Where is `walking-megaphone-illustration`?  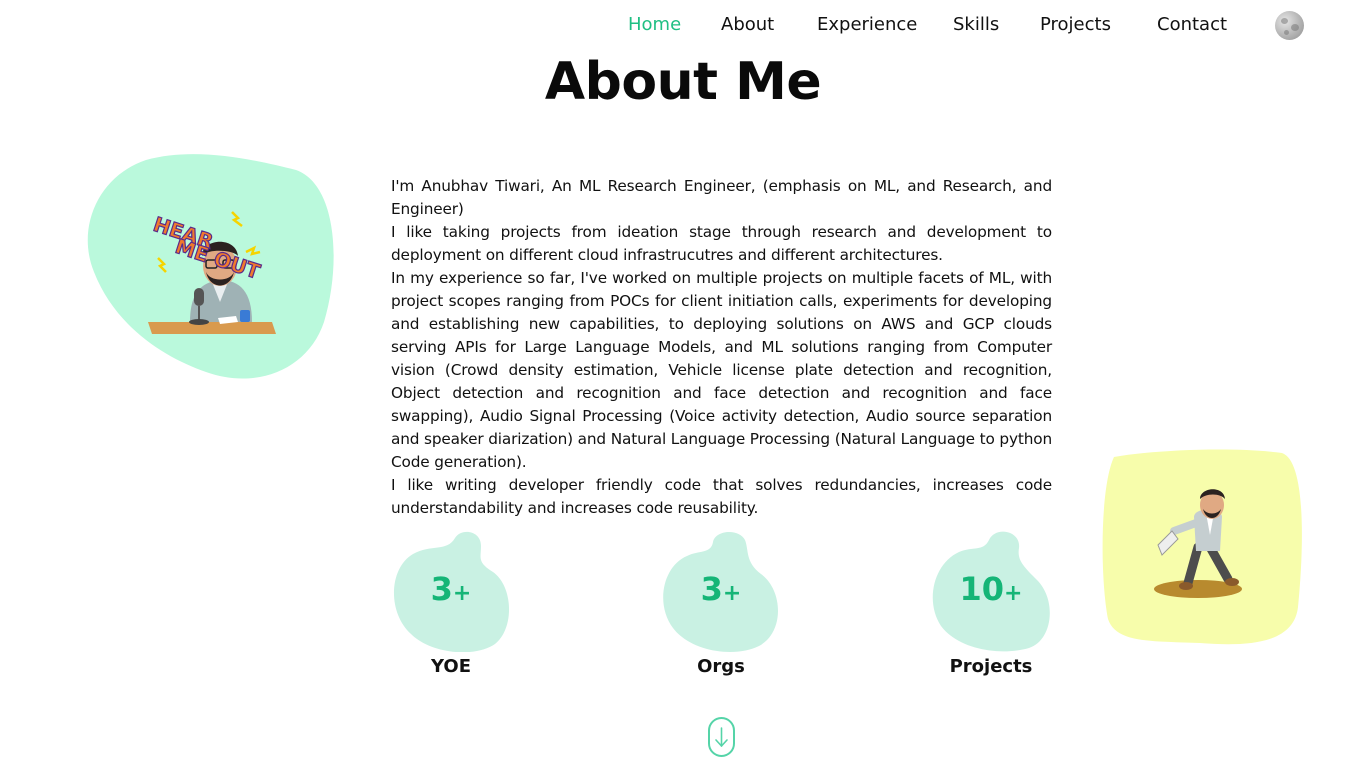
walking-megaphone-illustration is located at coordinates (1202, 547).